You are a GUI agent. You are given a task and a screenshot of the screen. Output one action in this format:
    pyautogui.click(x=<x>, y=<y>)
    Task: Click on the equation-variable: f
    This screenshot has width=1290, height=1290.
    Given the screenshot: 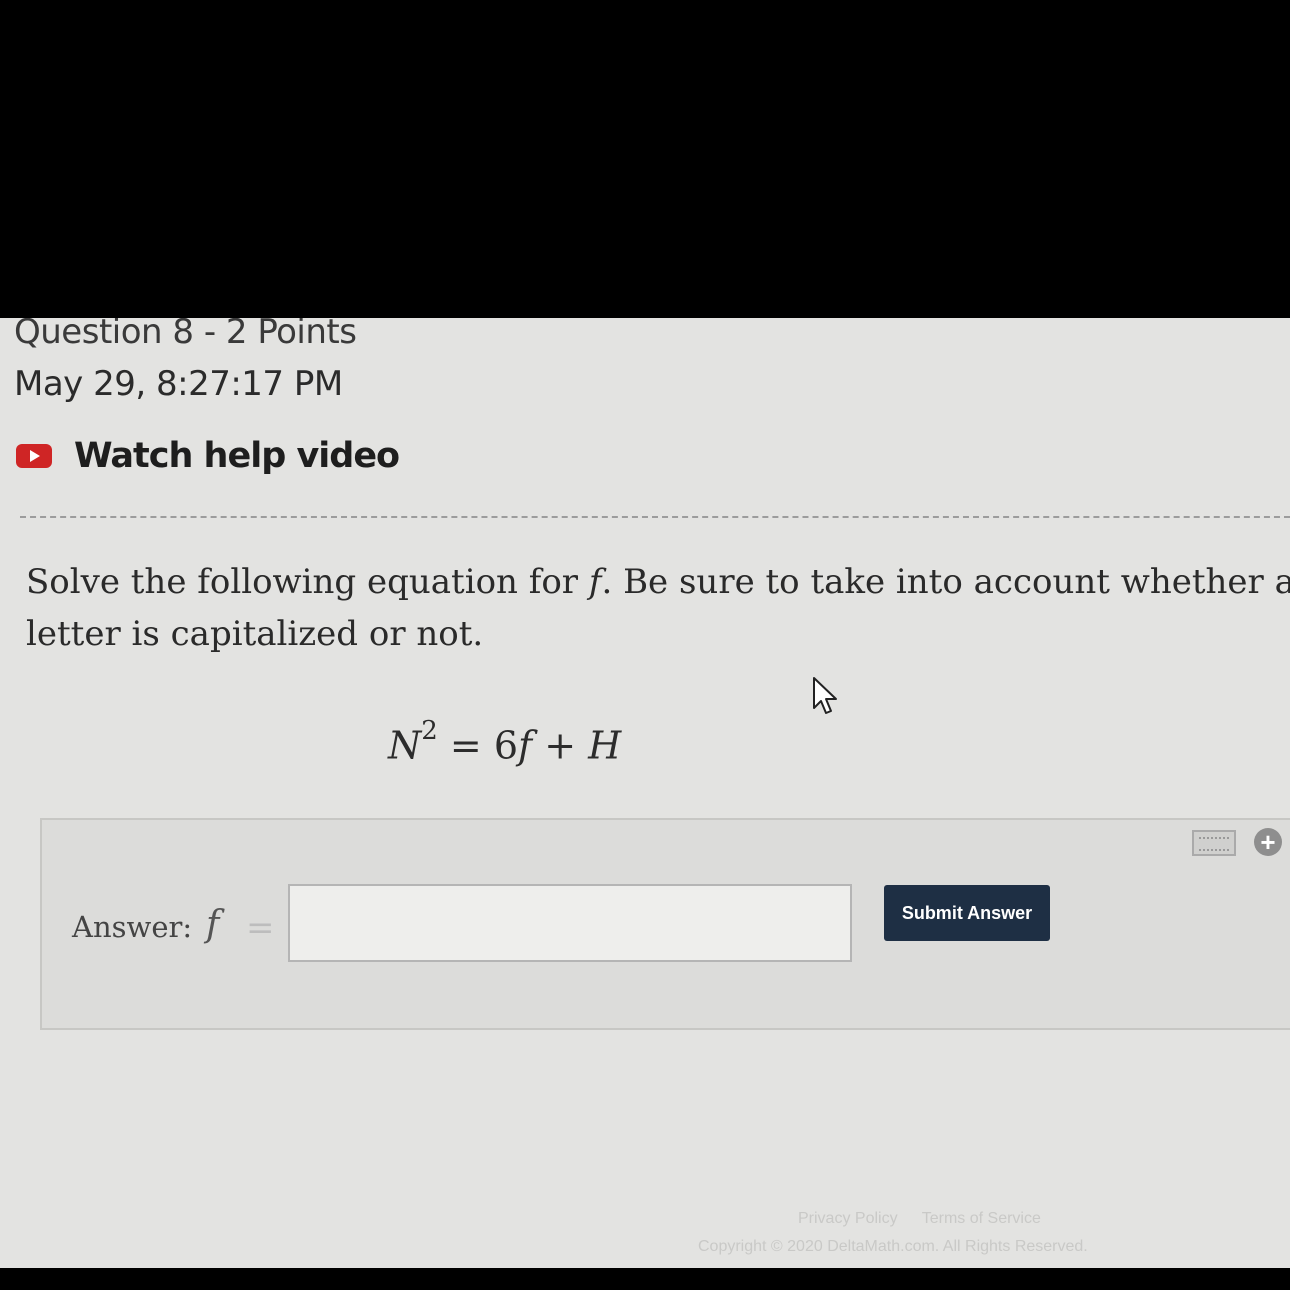 What is the action you would take?
    pyautogui.click(x=525, y=745)
    